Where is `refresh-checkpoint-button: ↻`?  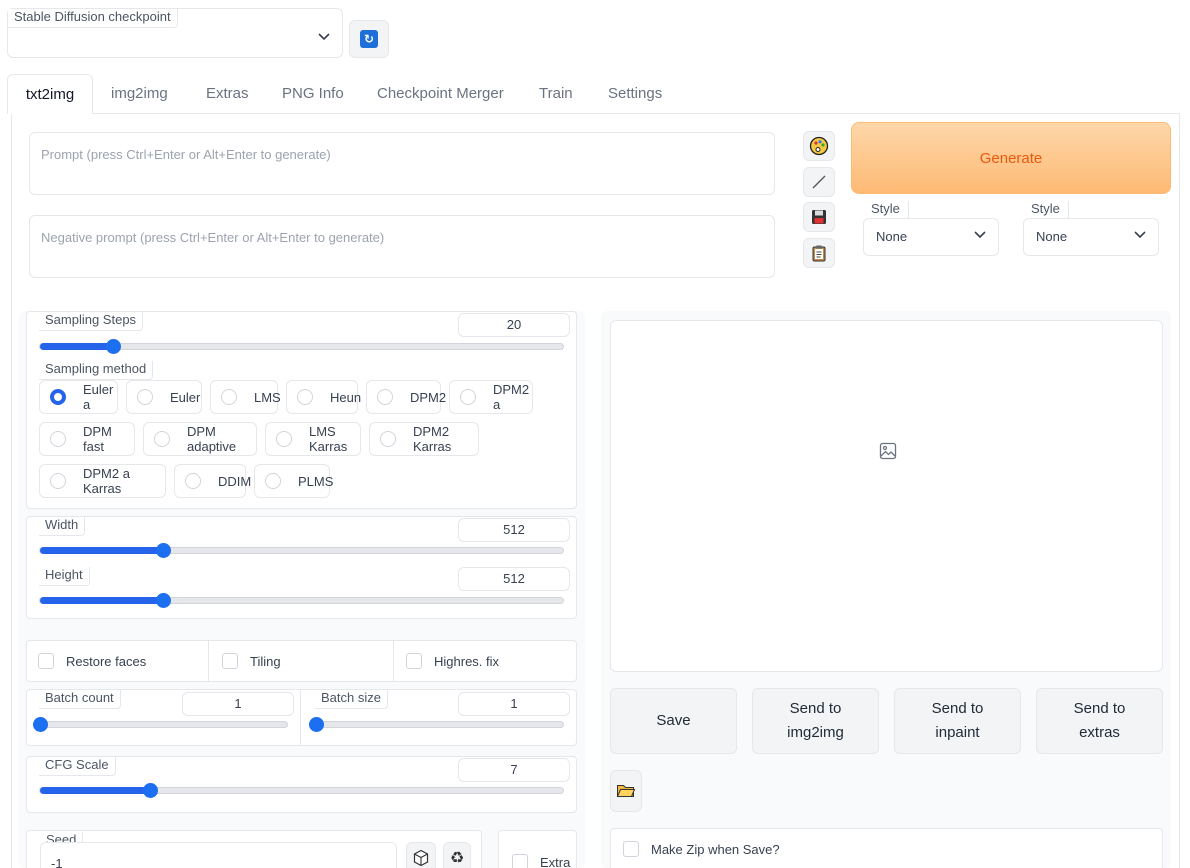 refresh-checkpoint-button: ↻ is located at coordinates (369, 39).